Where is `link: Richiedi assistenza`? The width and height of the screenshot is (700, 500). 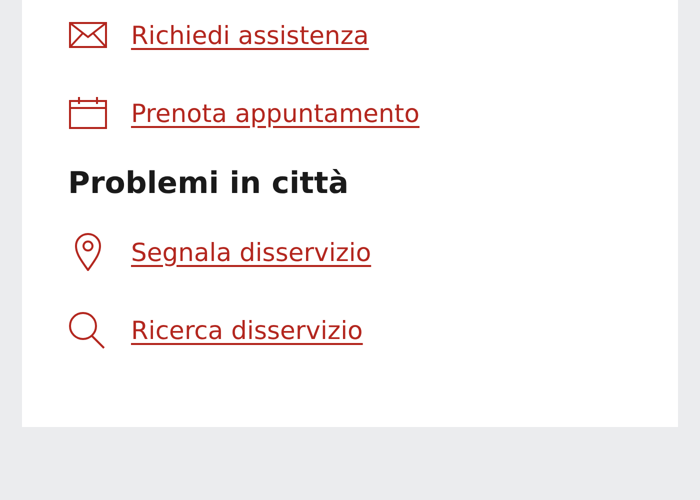 link: Richiedi assistenza is located at coordinates (250, 35).